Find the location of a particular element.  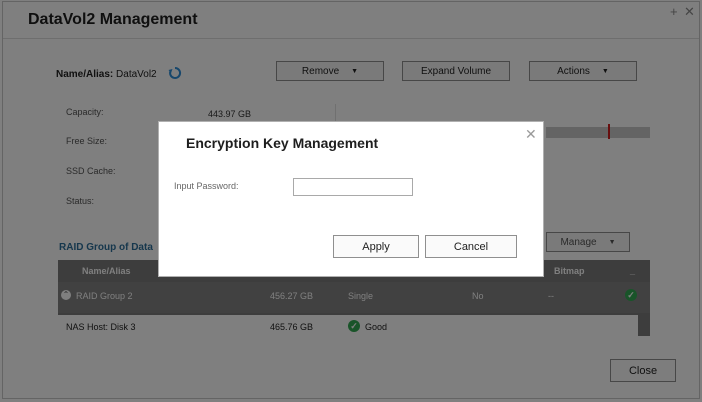

close-icon: ✕ is located at coordinates (531, 134).